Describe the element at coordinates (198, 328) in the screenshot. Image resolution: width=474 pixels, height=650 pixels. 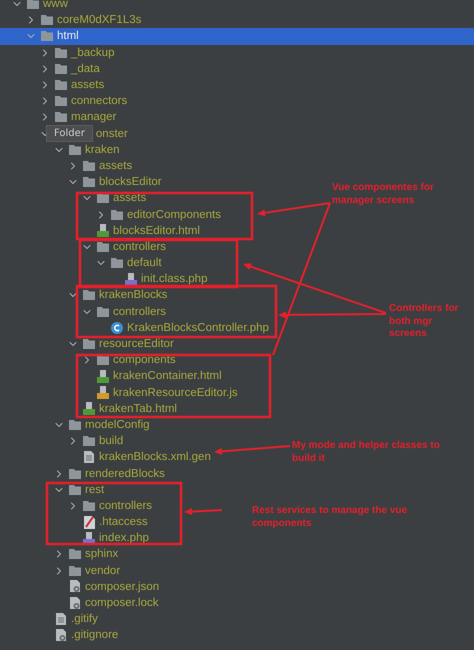
I see `tree-item-label: KrakenBlocksController.php` at that location.